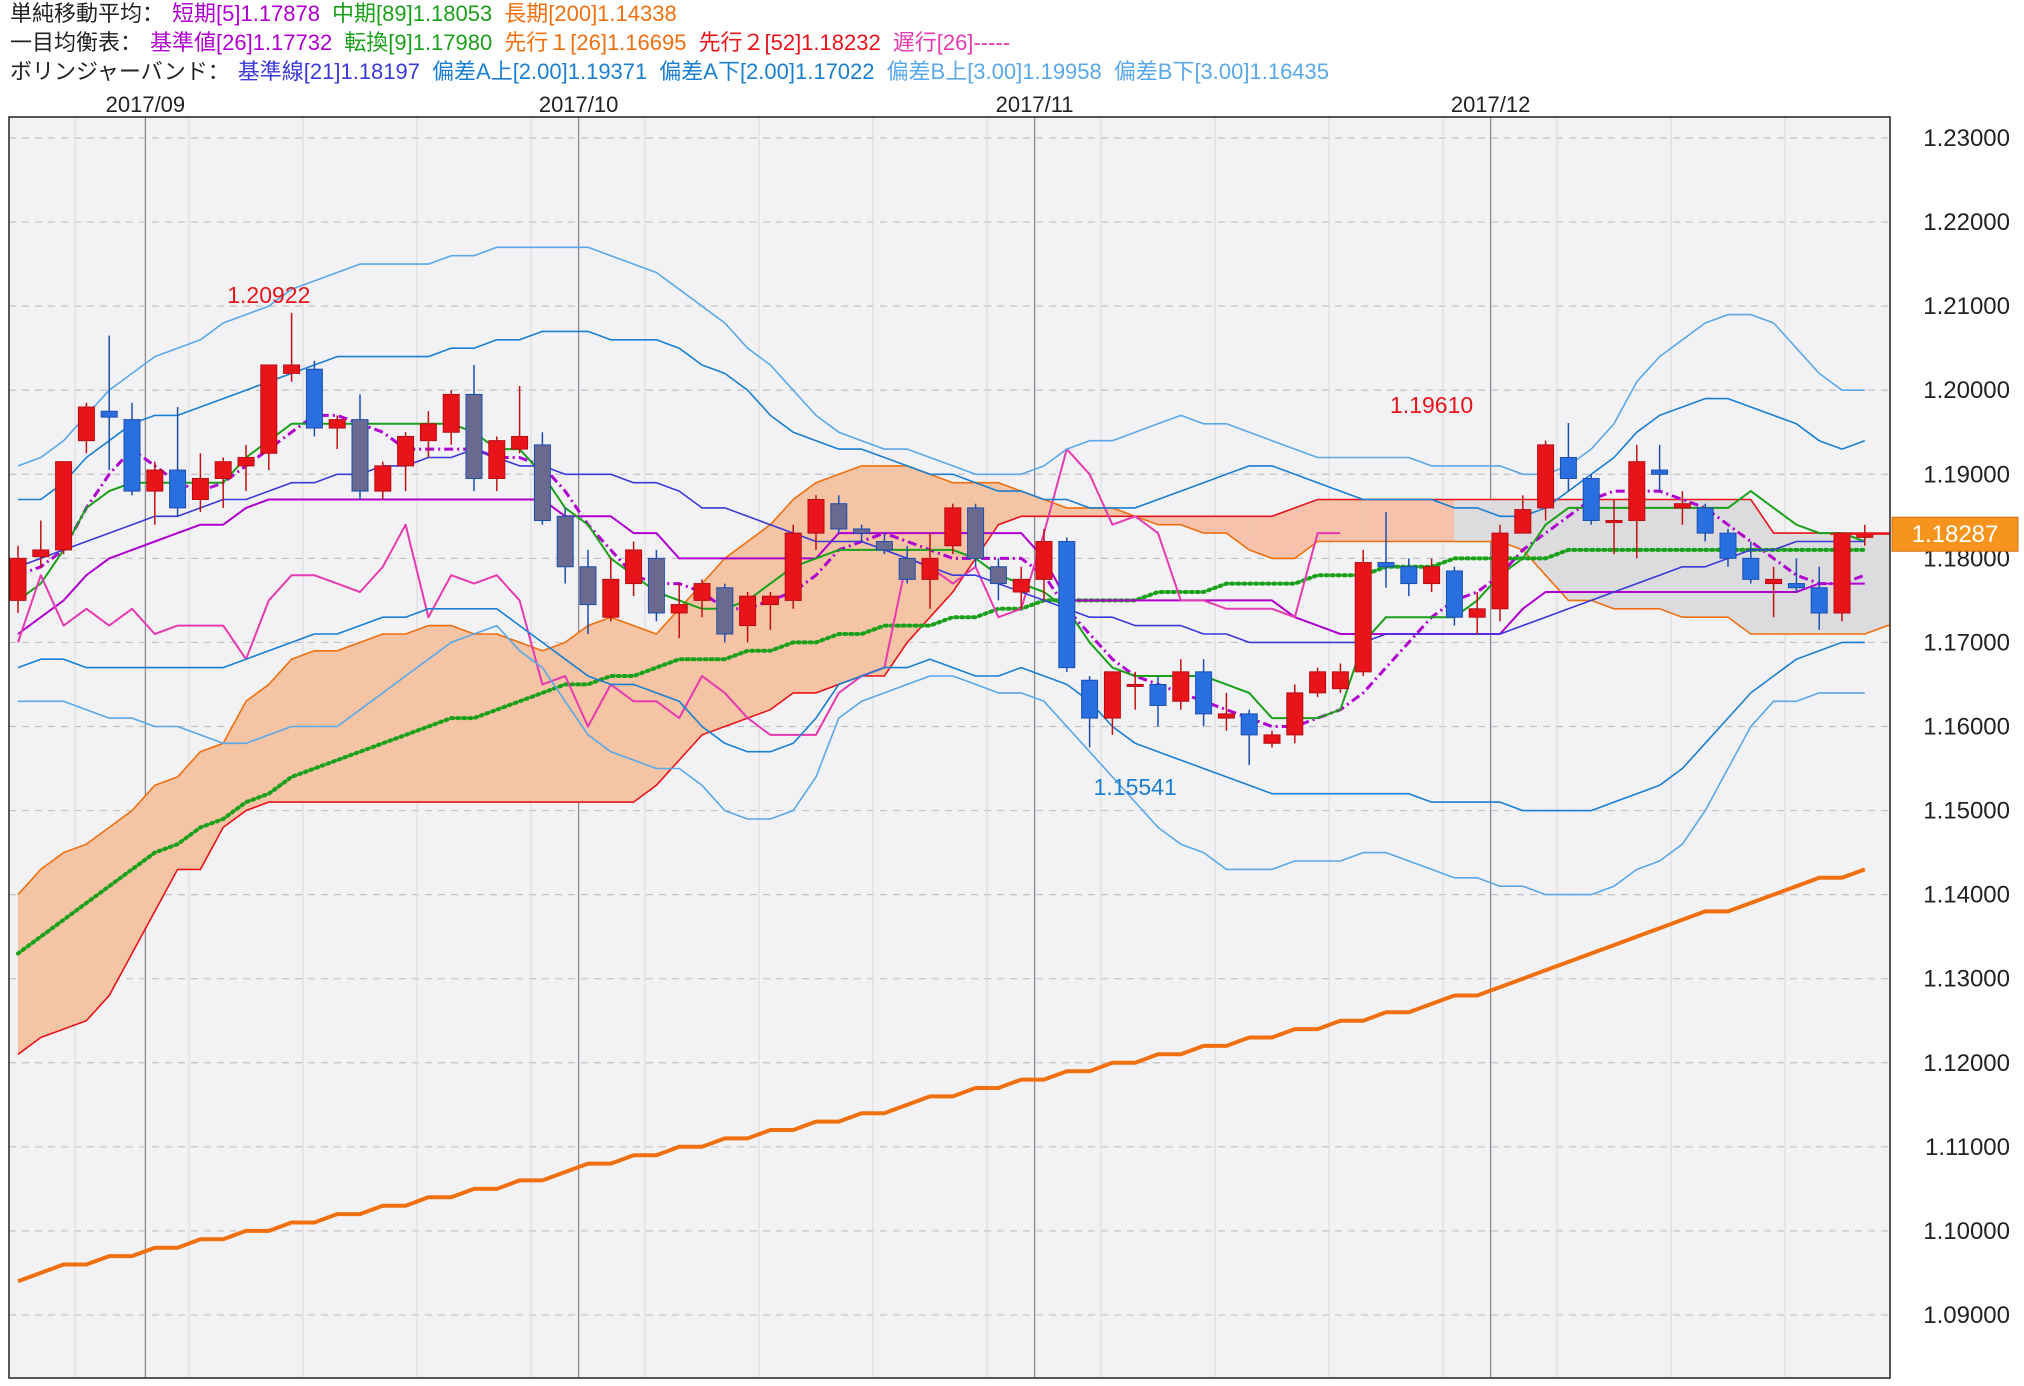 The height and width of the screenshot is (1386, 2024). I want to click on y-tick-label: 1.11000, so click(1967, 1147).